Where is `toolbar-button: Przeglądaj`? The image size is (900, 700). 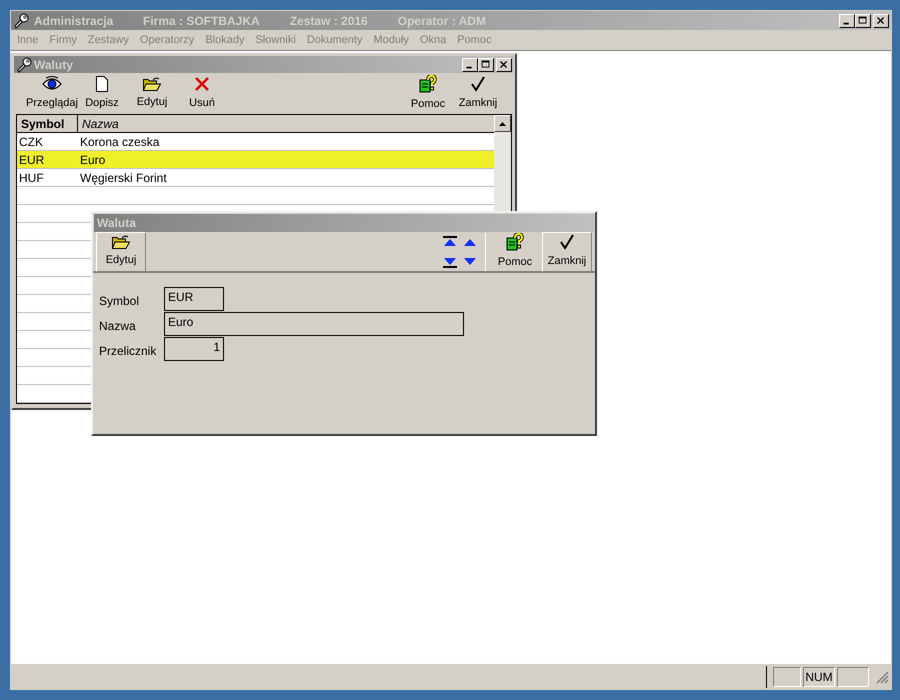 toolbar-button: Przeglądaj is located at coordinates (52, 94).